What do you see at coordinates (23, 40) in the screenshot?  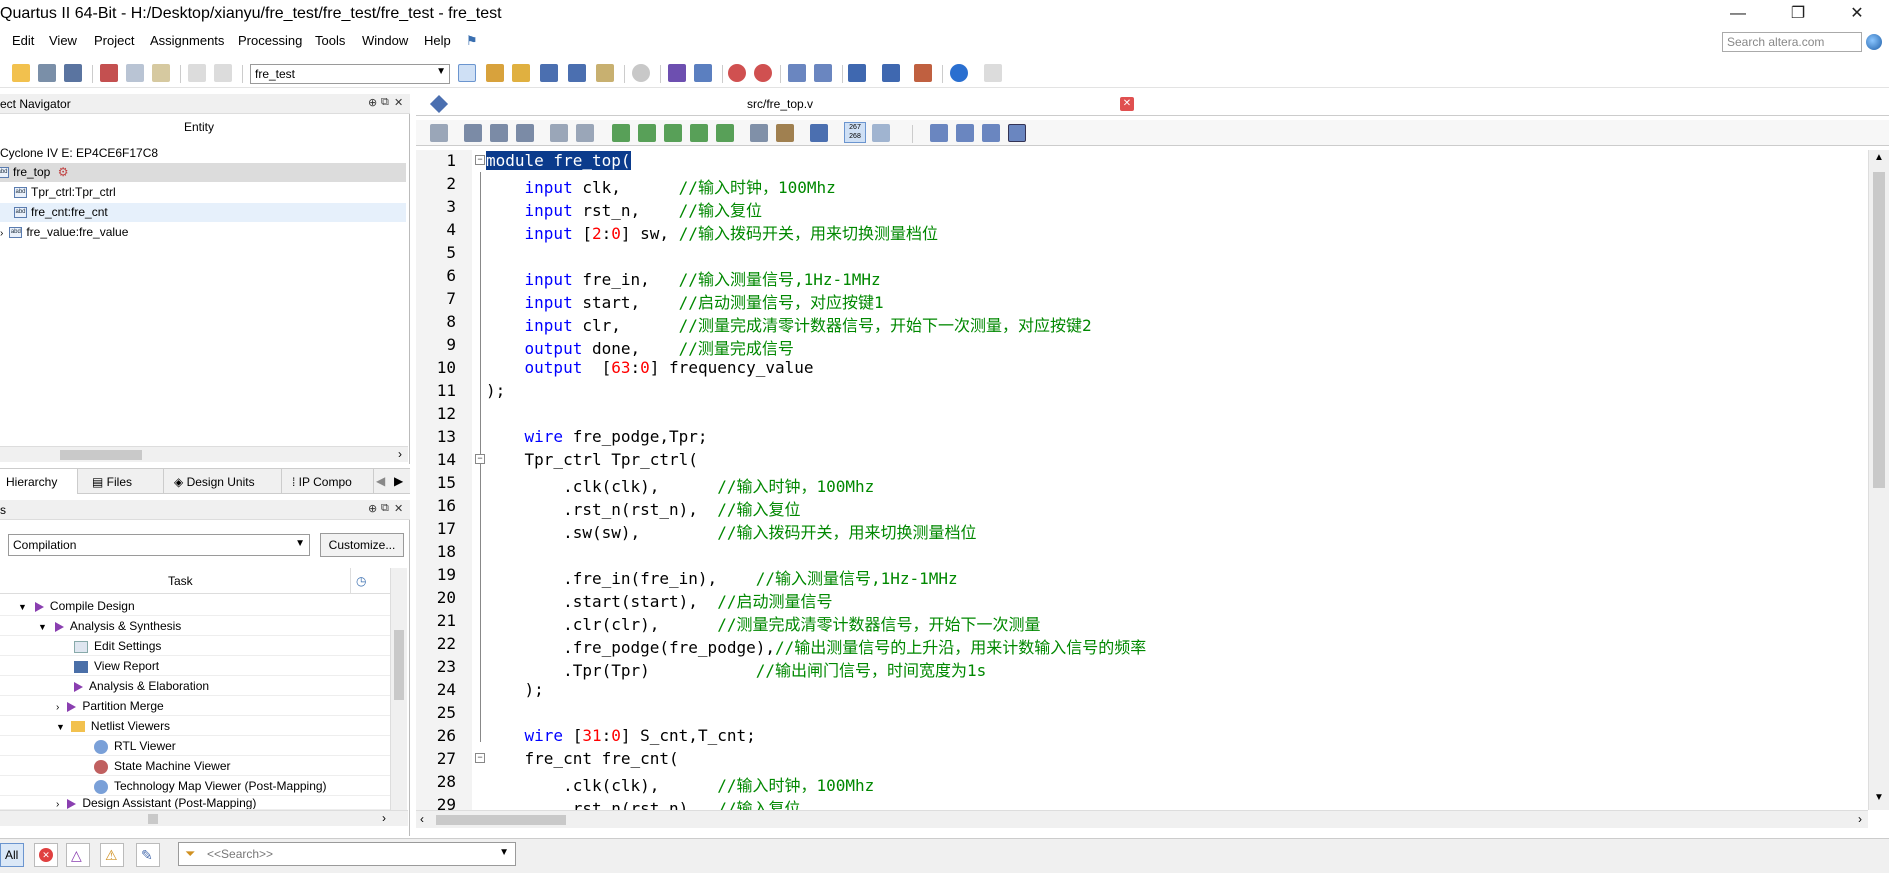 I see `menu-edit: Edit` at bounding box center [23, 40].